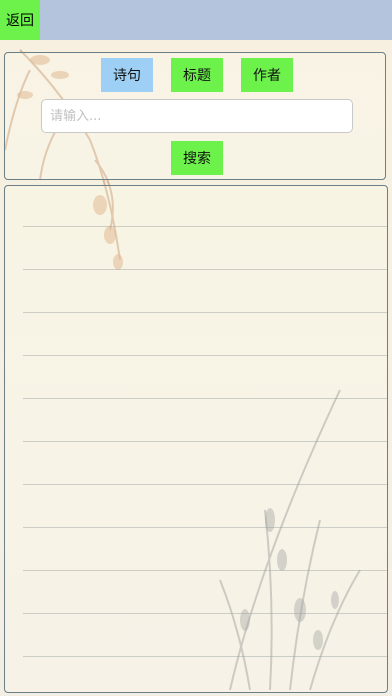  What do you see at coordinates (20, 20) in the screenshot?
I see `back-button: 返回` at bounding box center [20, 20].